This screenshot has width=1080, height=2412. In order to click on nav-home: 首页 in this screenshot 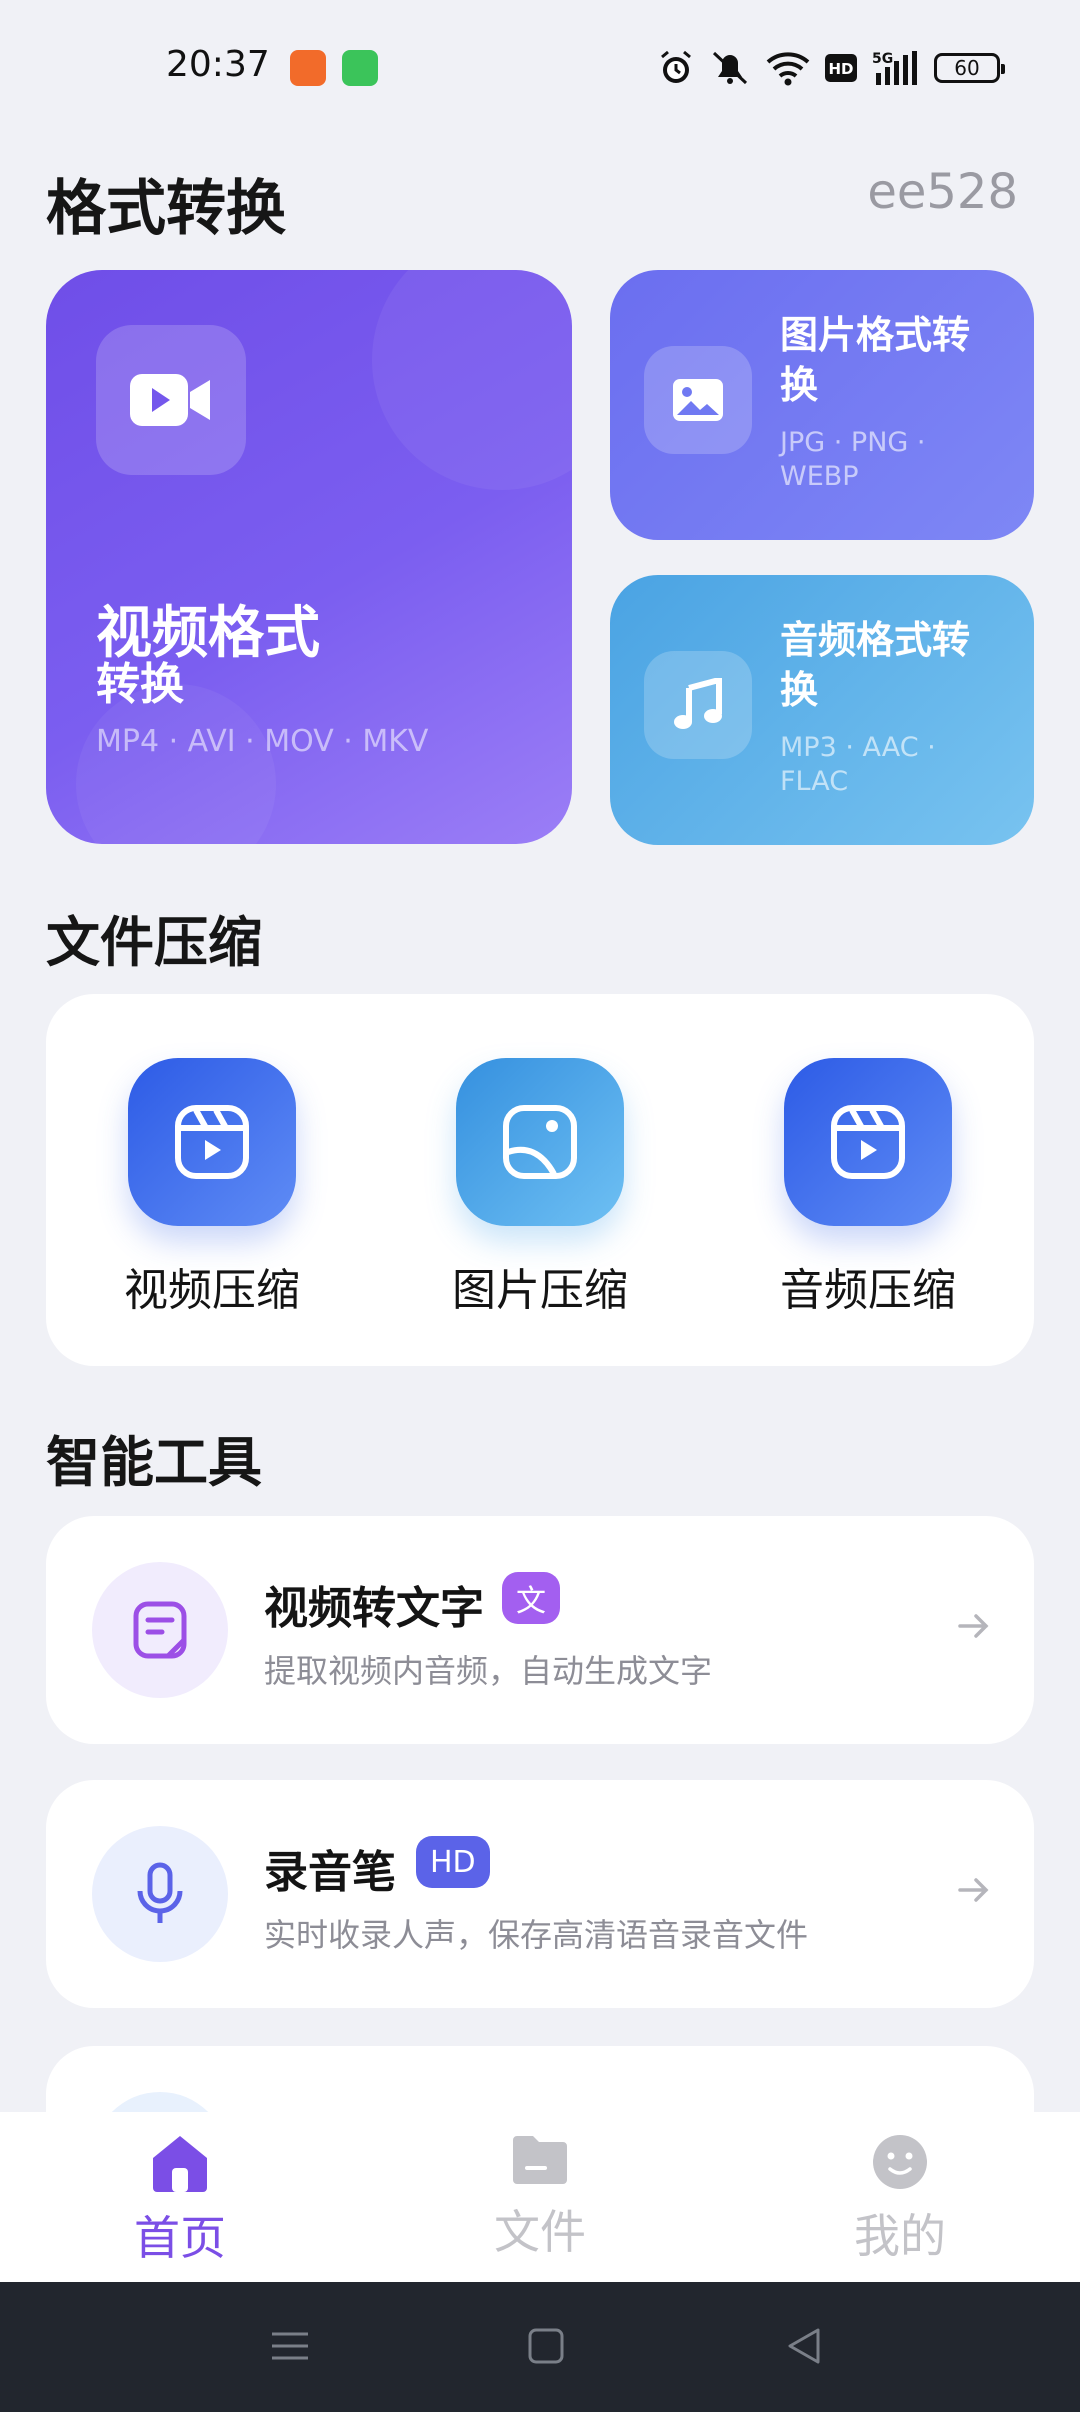, I will do `click(180, 2200)`.